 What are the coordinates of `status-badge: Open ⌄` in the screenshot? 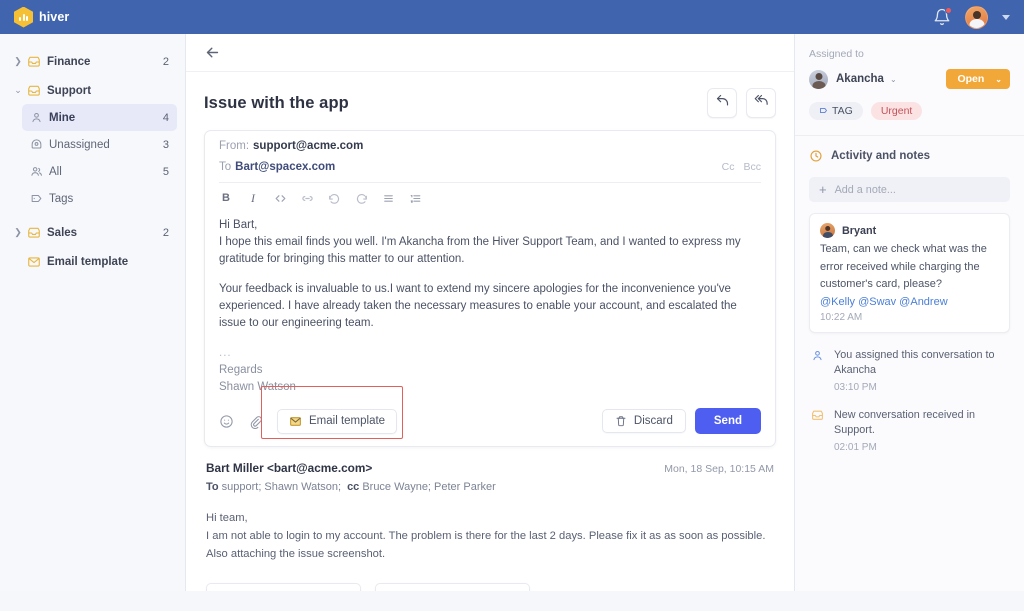 It's located at (978, 79).